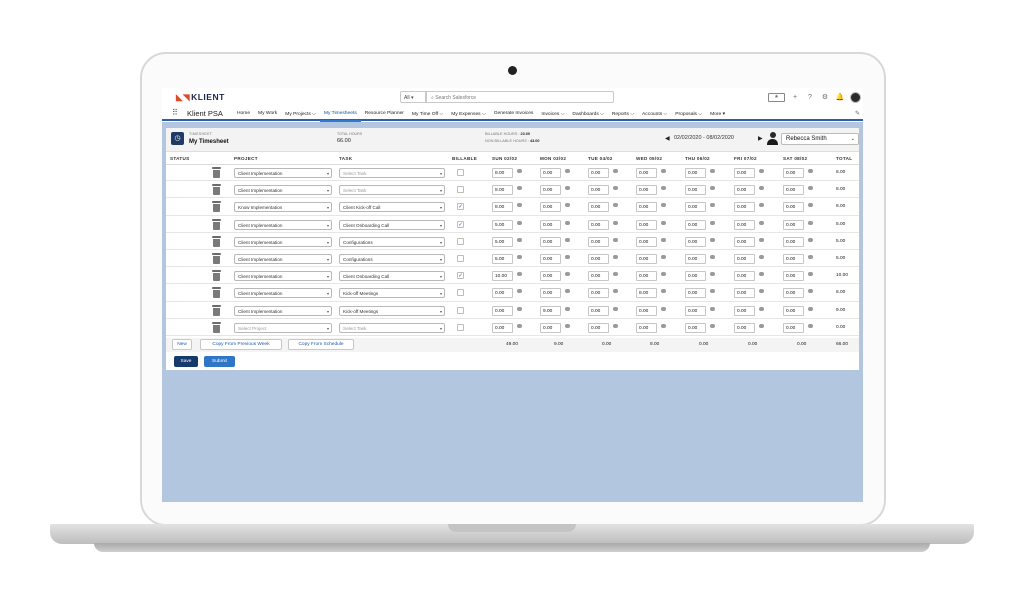  Describe the element at coordinates (502, 173) in the screenshot. I see `hours-input: 8.00` at that location.